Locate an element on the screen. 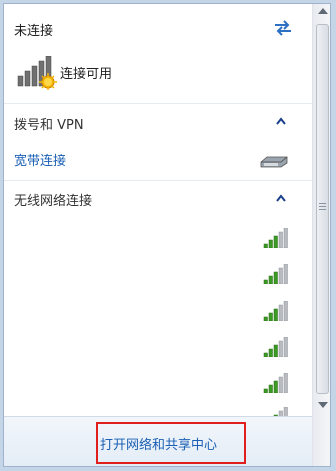 This screenshot has height=471, width=336. scrollbar is located at coordinates (321, 235).